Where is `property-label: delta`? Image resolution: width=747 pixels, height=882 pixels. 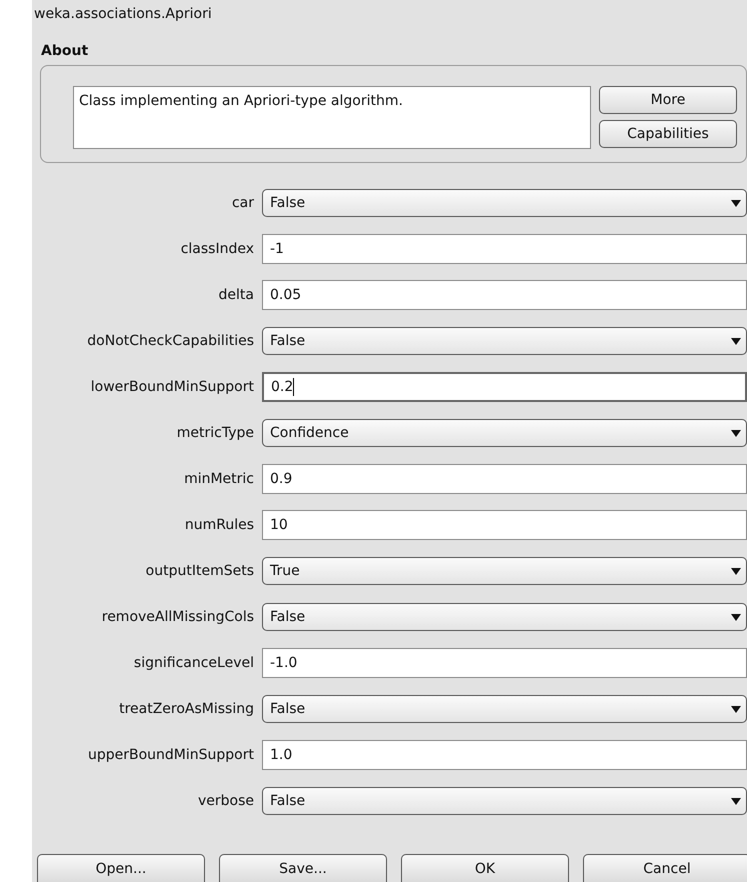
property-label: delta is located at coordinates (236, 295).